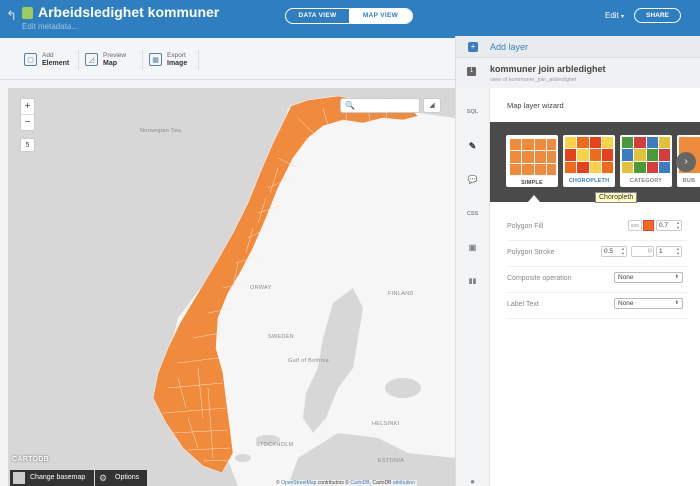 The width and height of the screenshot is (700, 486). Describe the element at coordinates (472, 146) in the screenshot. I see `wizard-tab: ✎` at that location.